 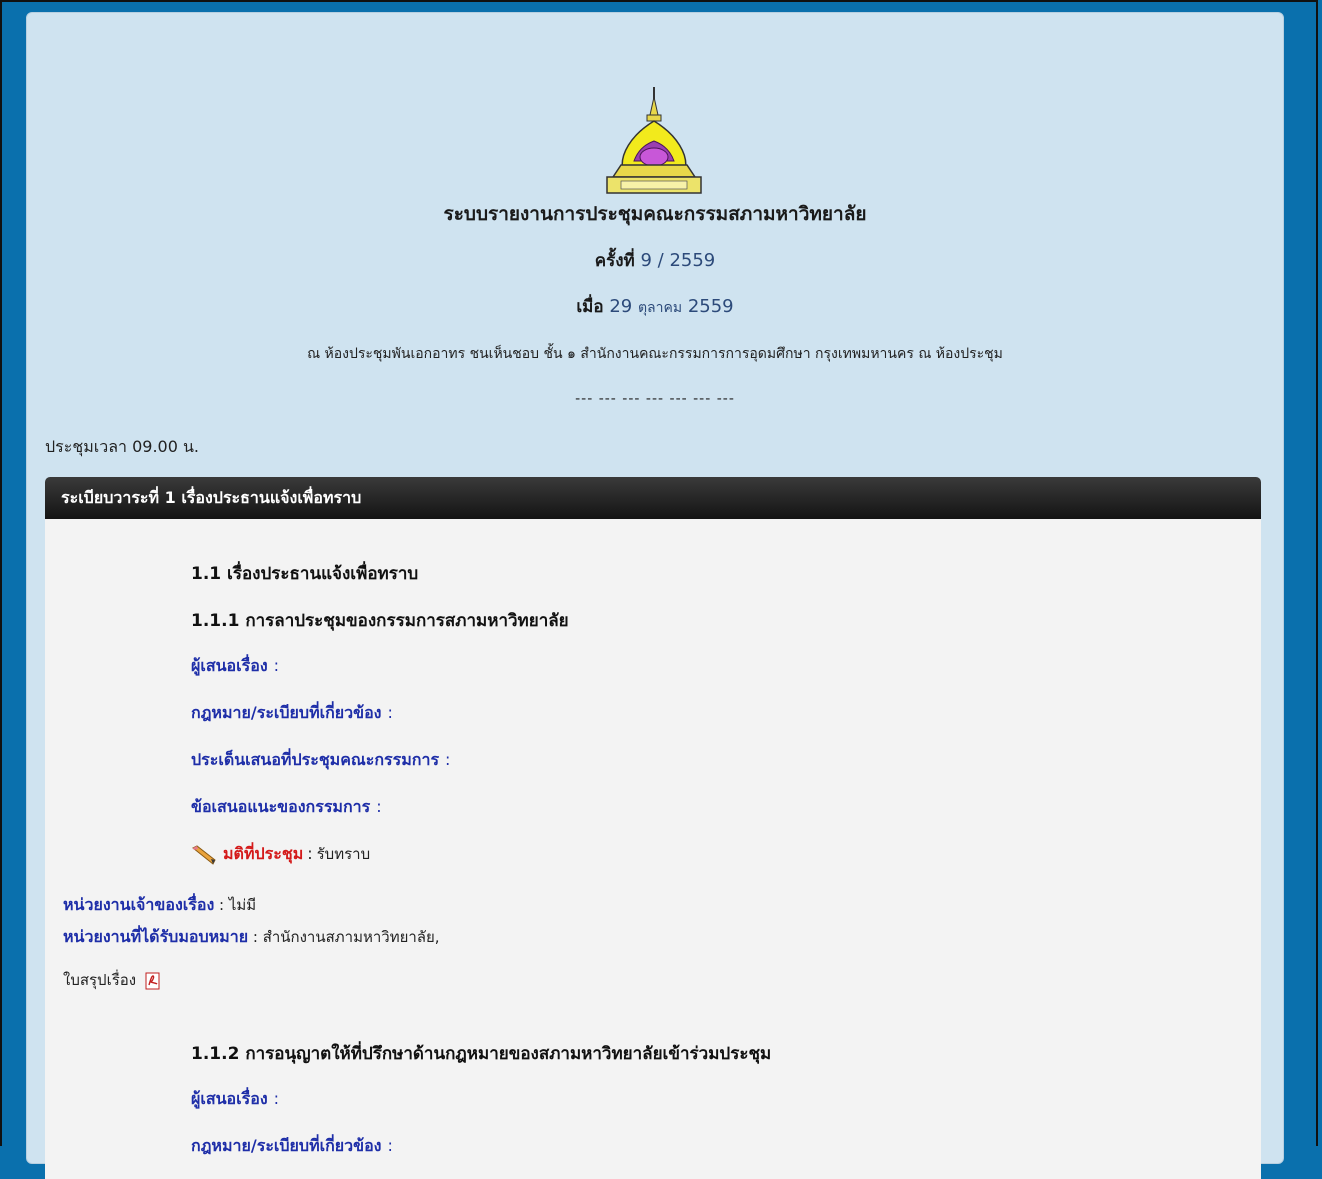 What do you see at coordinates (286, 712) in the screenshot?
I see `law-label: กฎหมาย/ระเบียบที่เกี่ยวข้อง` at bounding box center [286, 712].